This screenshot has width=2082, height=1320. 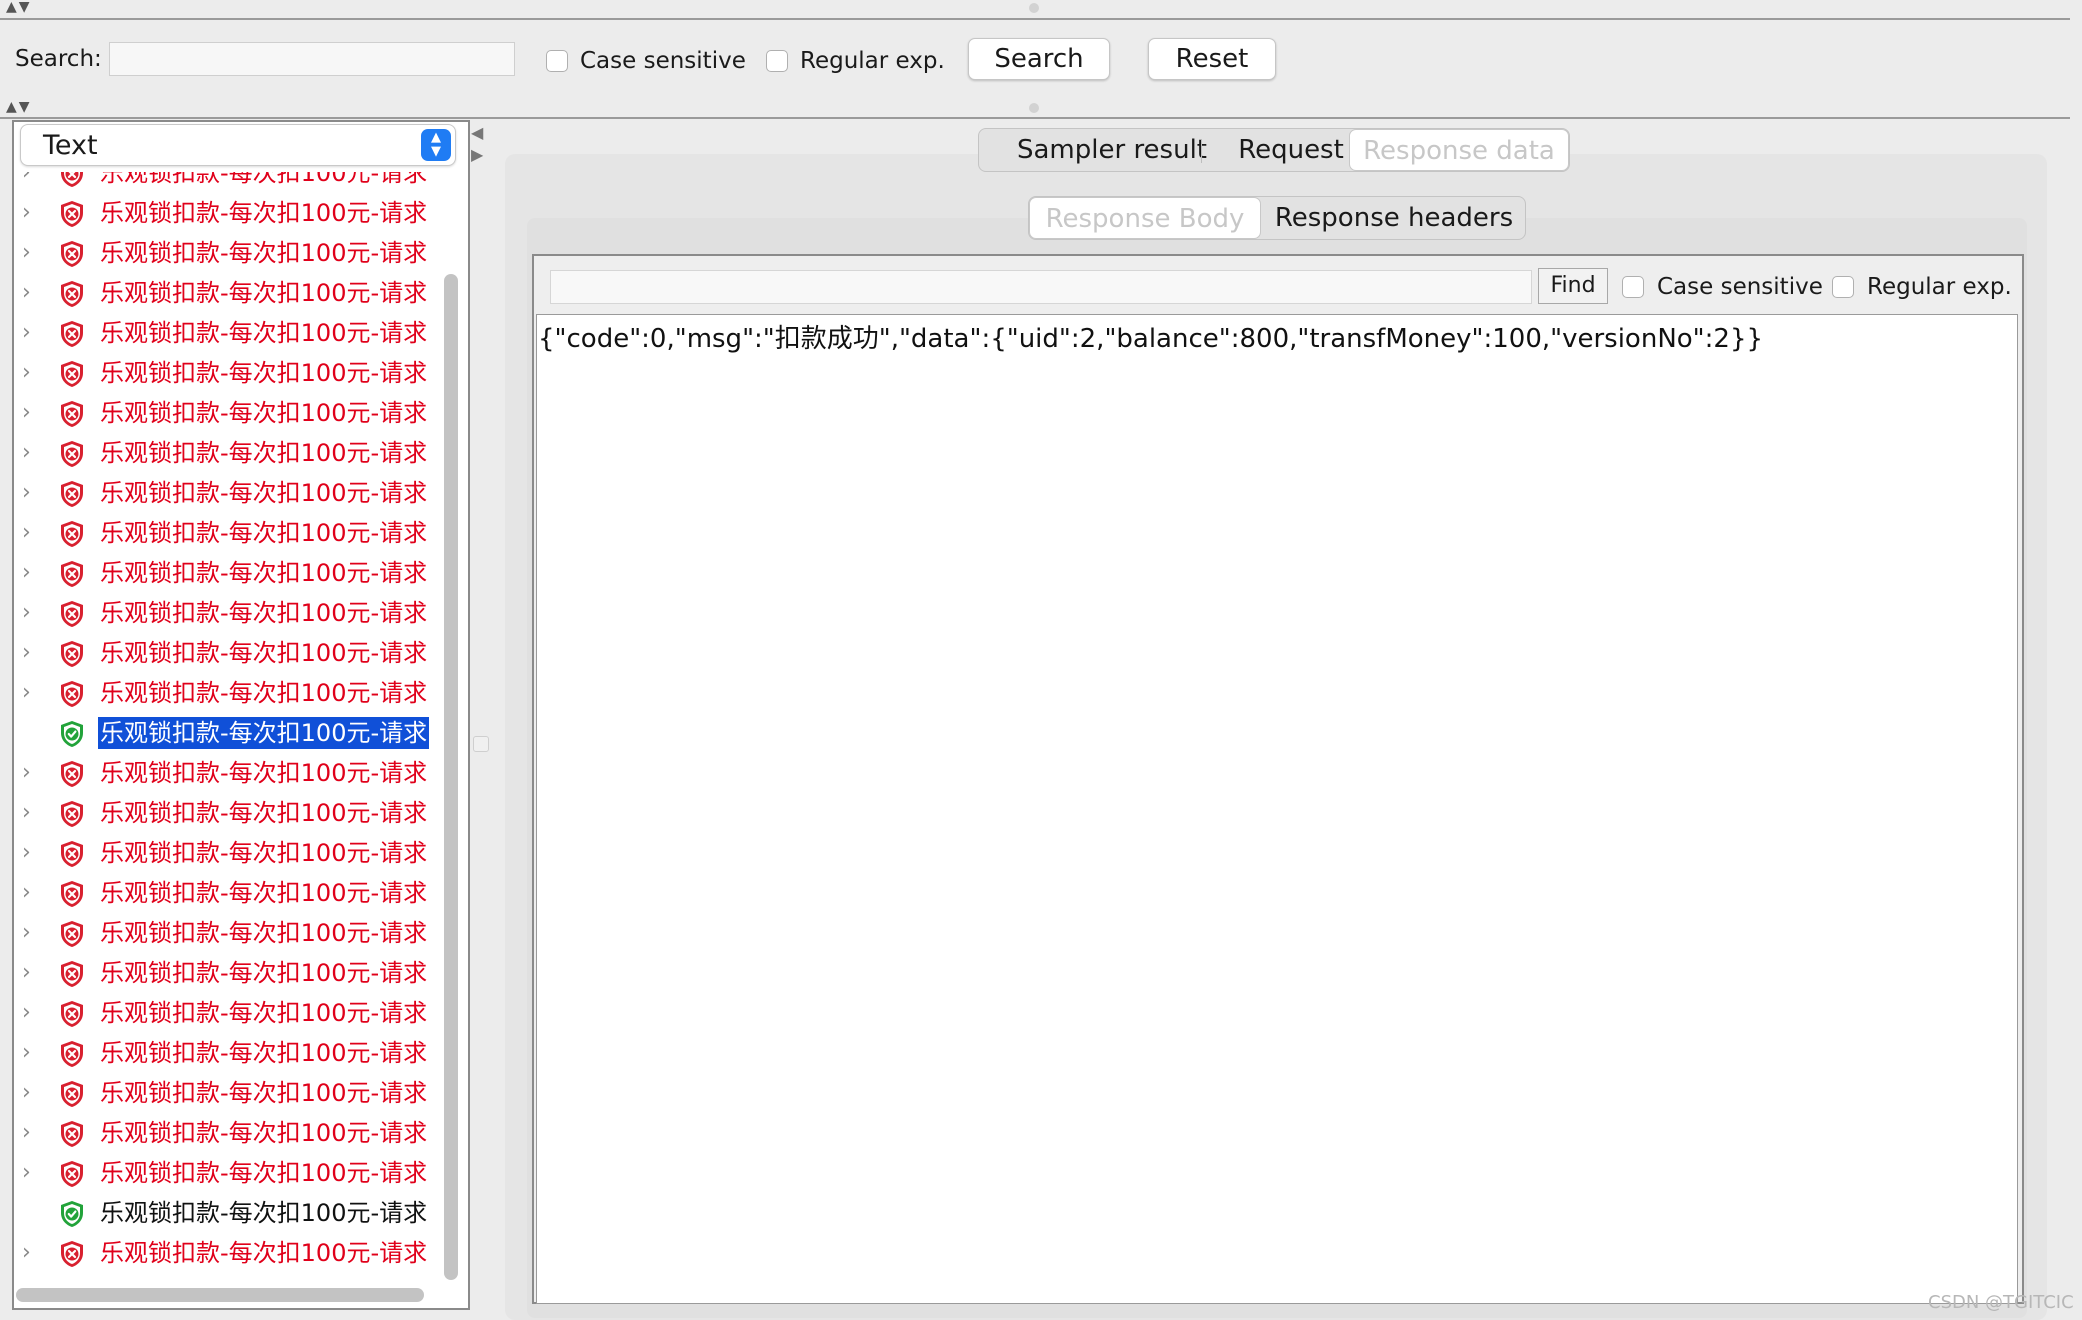 What do you see at coordinates (481, 744) in the screenshot?
I see `side-splitter-handle` at bounding box center [481, 744].